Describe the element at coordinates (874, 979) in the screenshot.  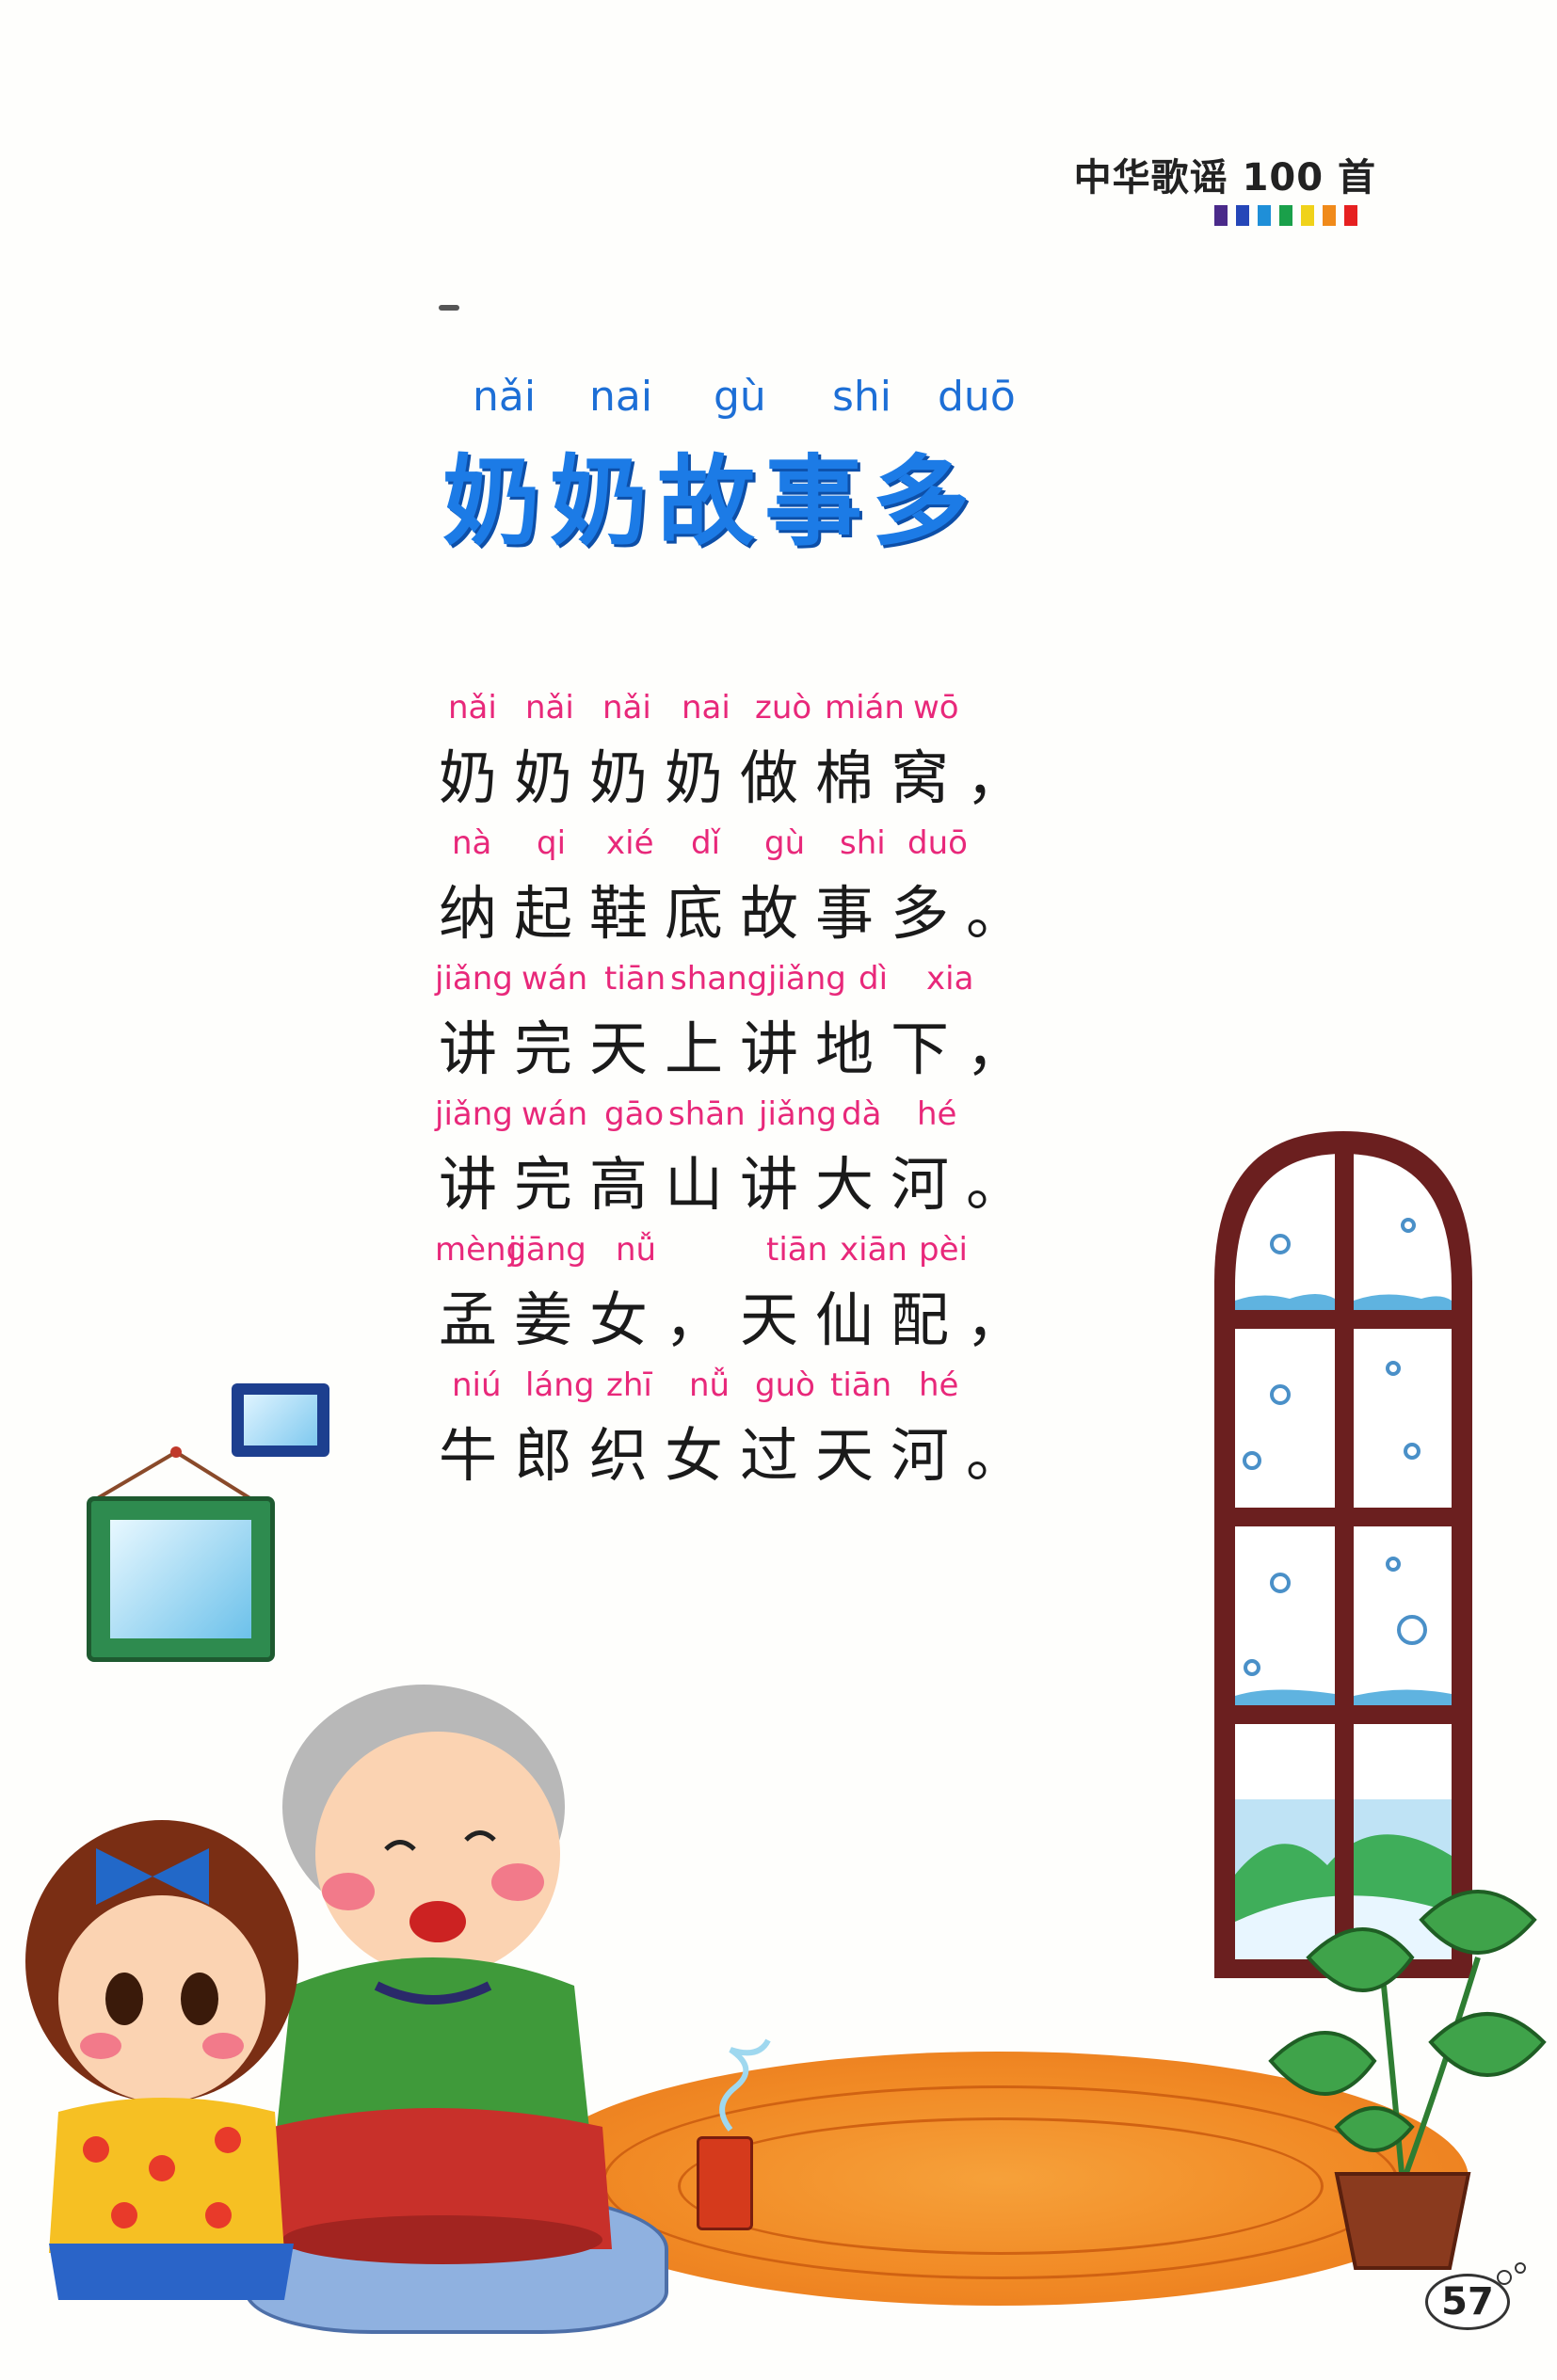
I see `pinyin-syllable: dì` at that location.